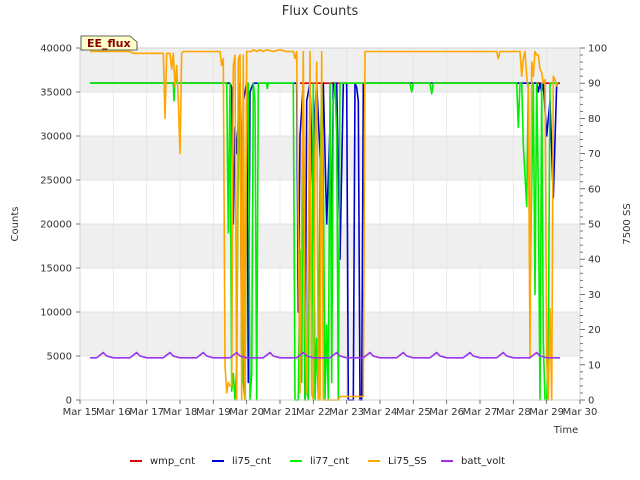 This screenshot has width=640, height=480. I want to click on y-tick-label: 30000, so click(56, 137).